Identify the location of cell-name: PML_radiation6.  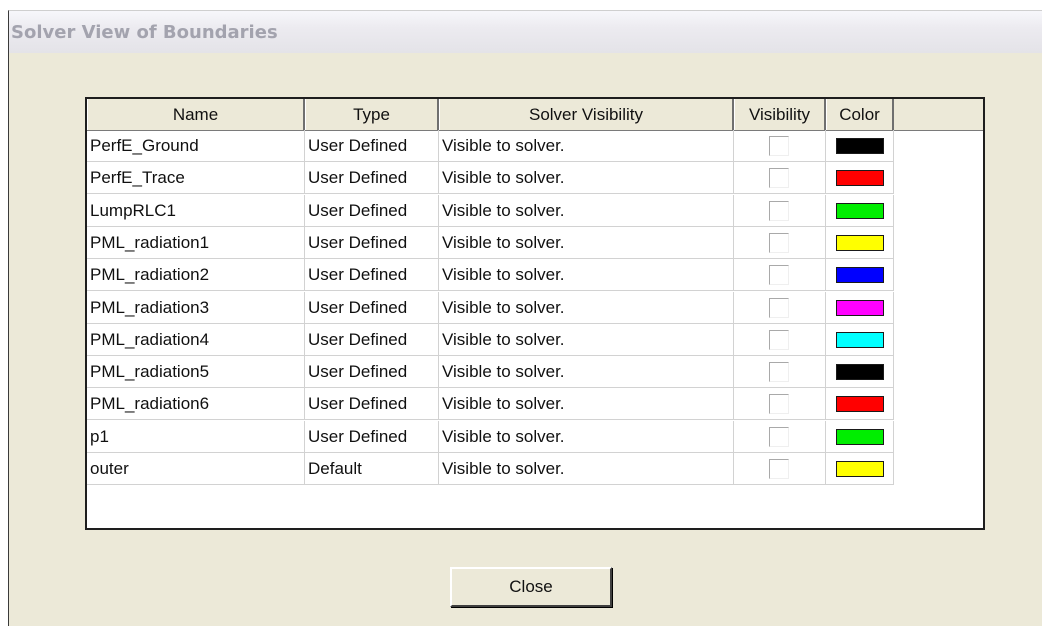
(196, 404).